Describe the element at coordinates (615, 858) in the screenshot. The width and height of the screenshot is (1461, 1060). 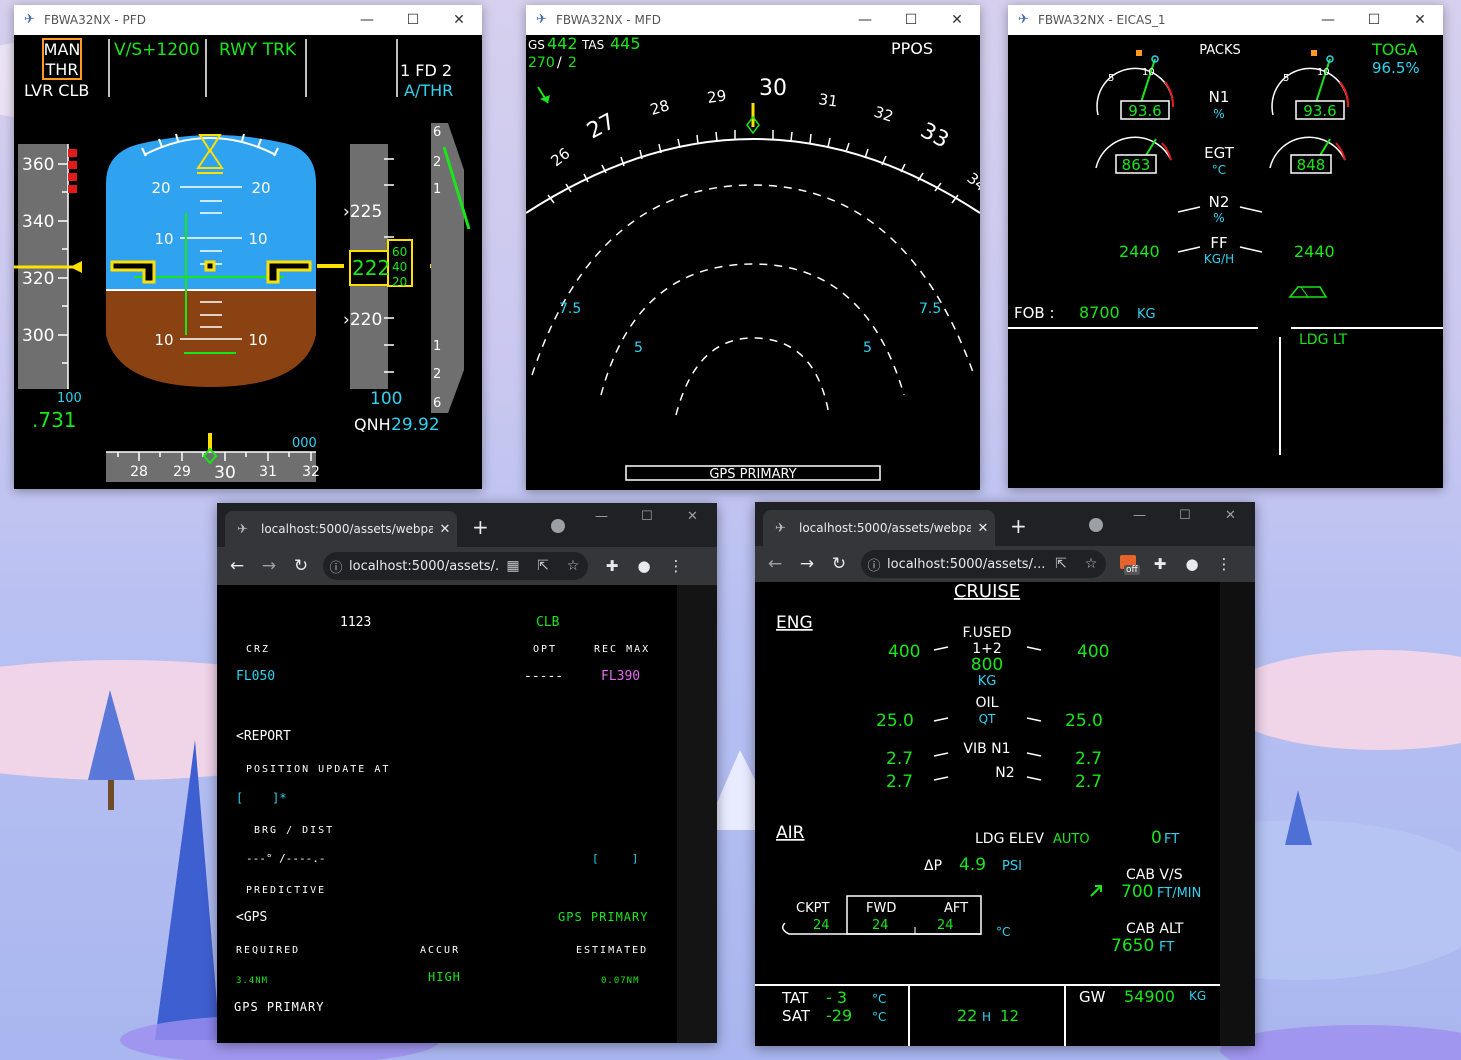
I see `brg-dist-field: [ ]` at that location.